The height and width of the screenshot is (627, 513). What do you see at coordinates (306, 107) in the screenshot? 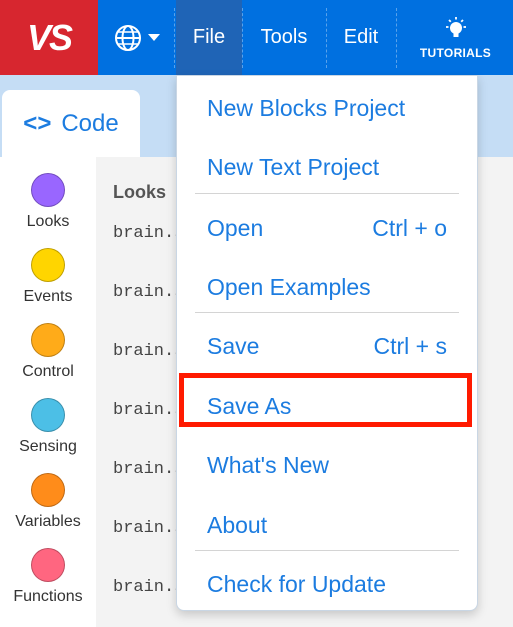
I see `menu-item-label: New Blocks Project` at bounding box center [306, 107].